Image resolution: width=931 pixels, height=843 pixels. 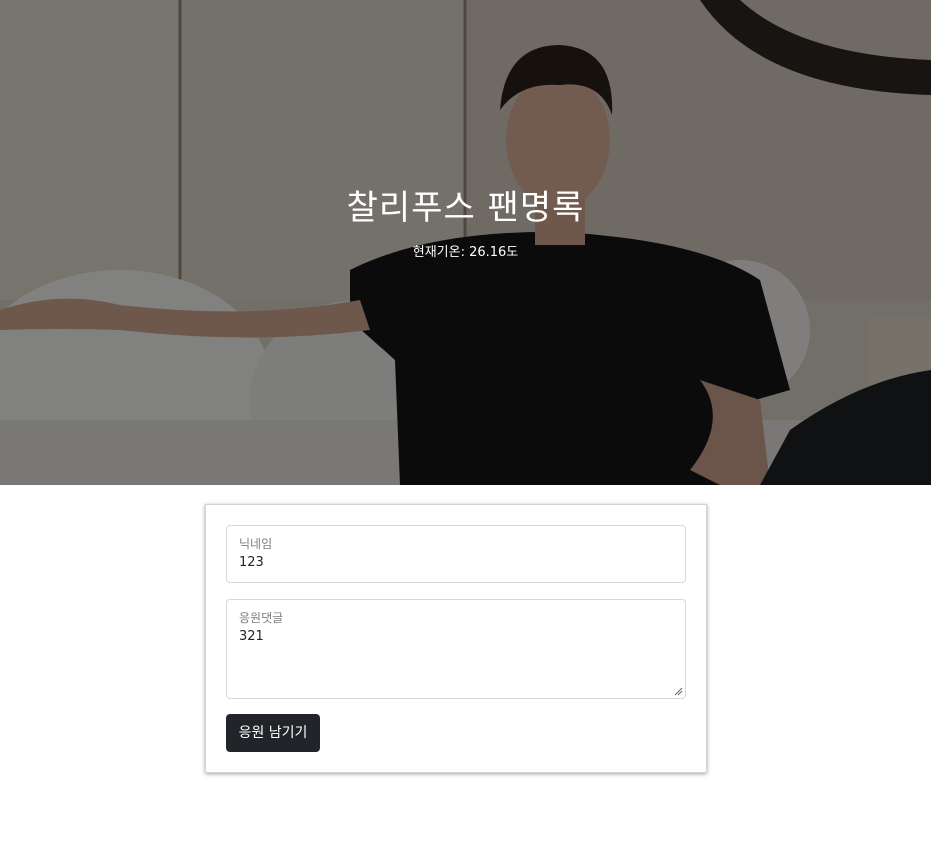 I want to click on nickname-field: 닉네임 123, so click(x=456, y=554).